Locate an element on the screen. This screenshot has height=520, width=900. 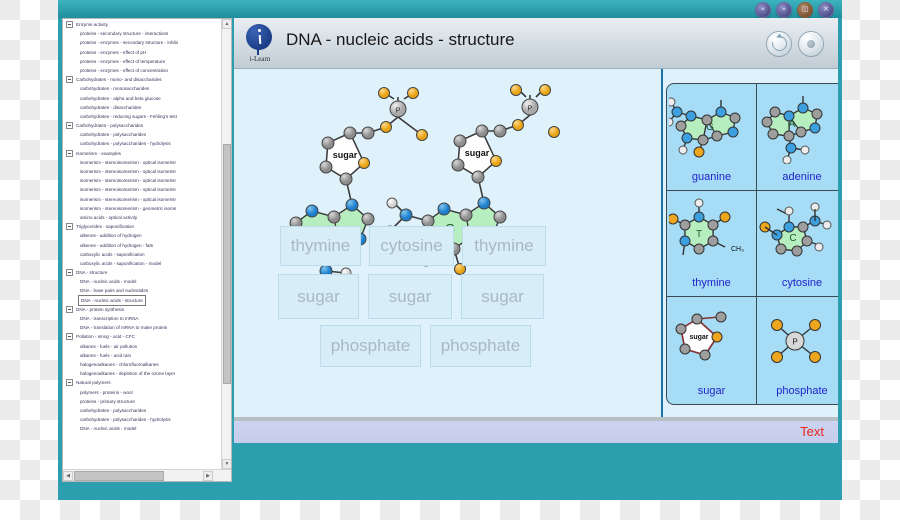
tree-item-label: carbohydrates - polysaccharides is located at coordinates (113, 410).